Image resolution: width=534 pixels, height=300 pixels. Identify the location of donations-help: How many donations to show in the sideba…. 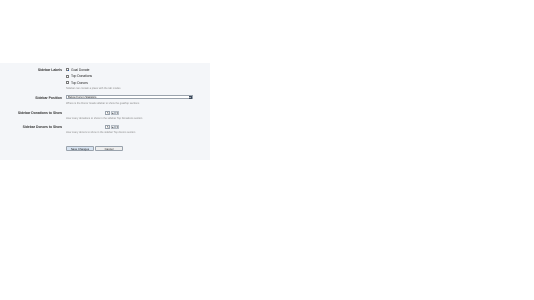
(104, 118).